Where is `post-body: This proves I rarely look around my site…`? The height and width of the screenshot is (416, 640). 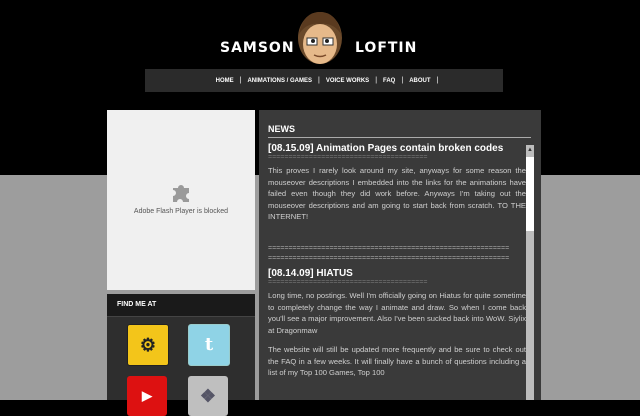 post-body: This proves I rarely look around my site… is located at coordinates (397, 193).